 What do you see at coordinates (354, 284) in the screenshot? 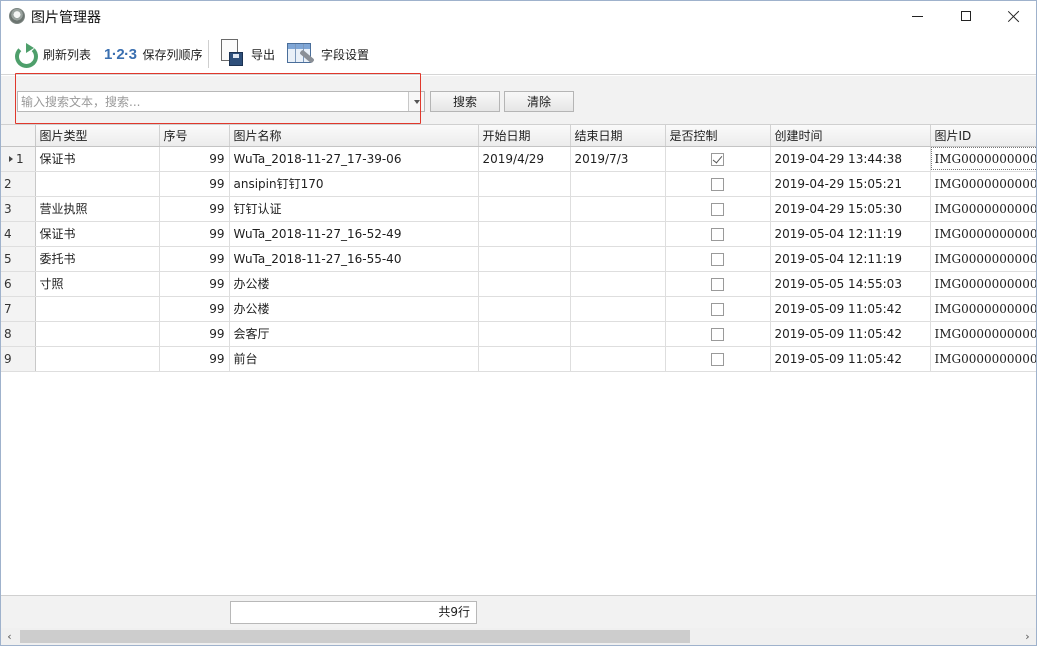
I see `cell-name: 办公楼` at bounding box center [354, 284].